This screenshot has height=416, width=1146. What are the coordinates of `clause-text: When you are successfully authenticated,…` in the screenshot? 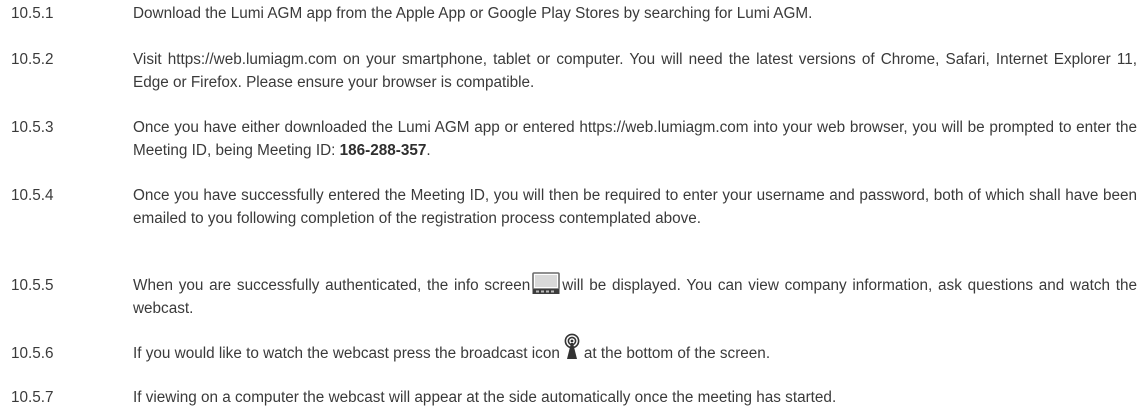 It's located at (635, 296).